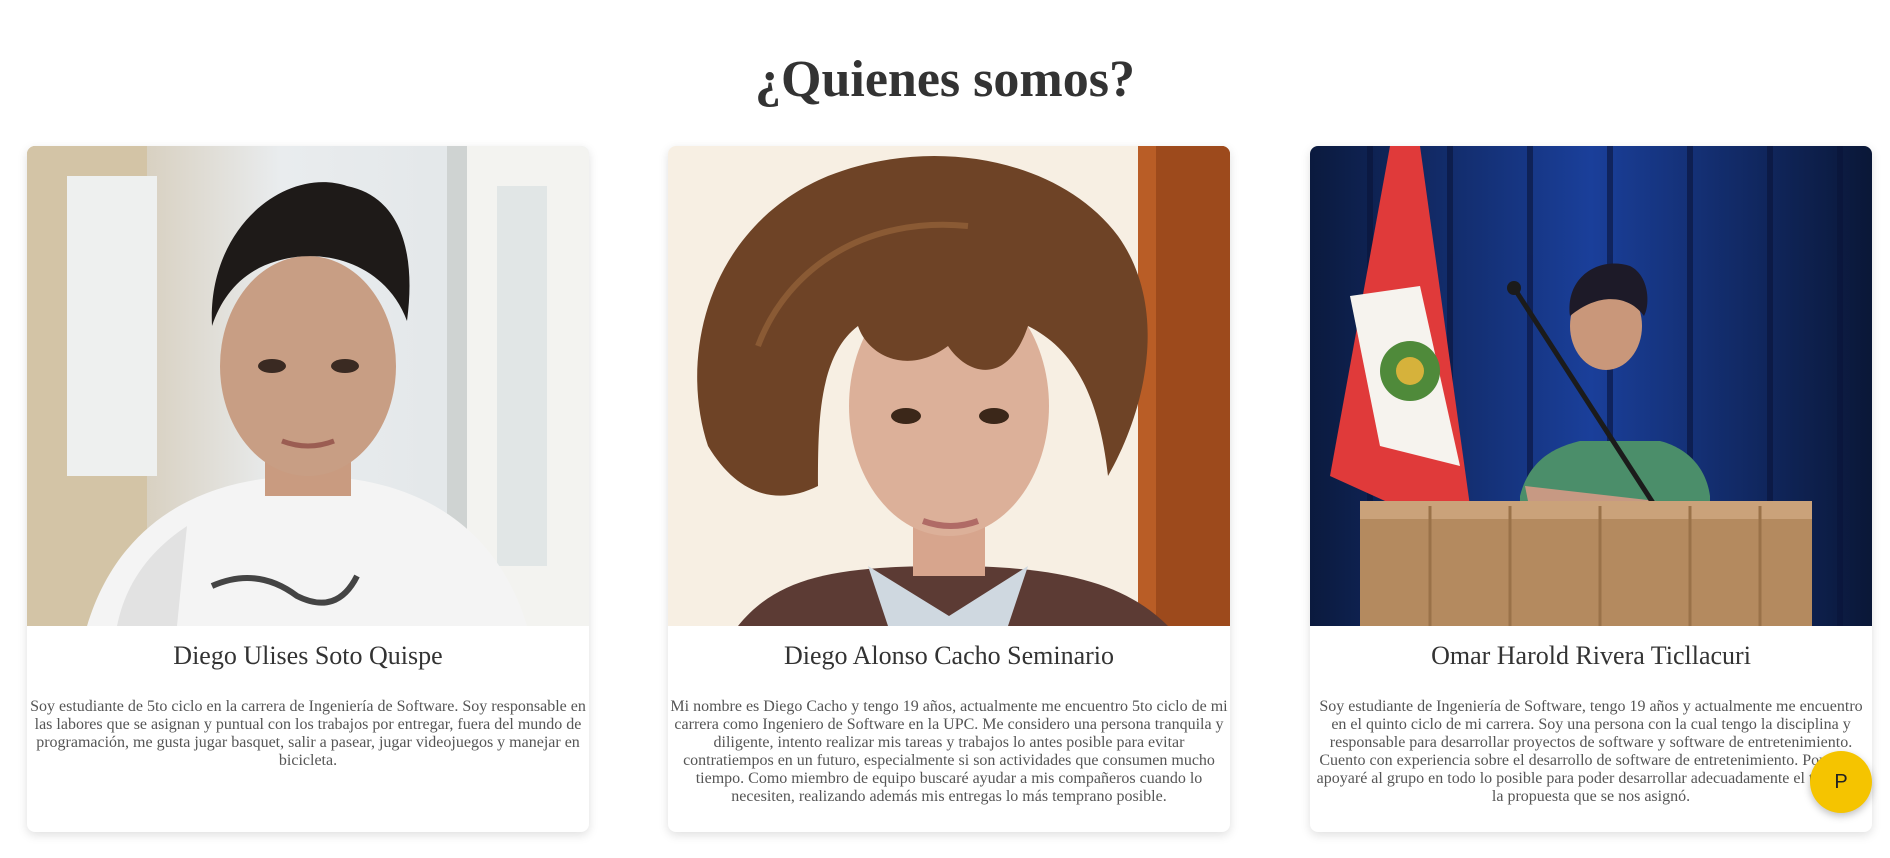 The width and height of the screenshot is (1890, 858). What do you see at coordinates (1591, 655) in the screenshot?
I see `member-name: Omar Harold Rivera Ticllacuri` at bounding box center [1591, 655].